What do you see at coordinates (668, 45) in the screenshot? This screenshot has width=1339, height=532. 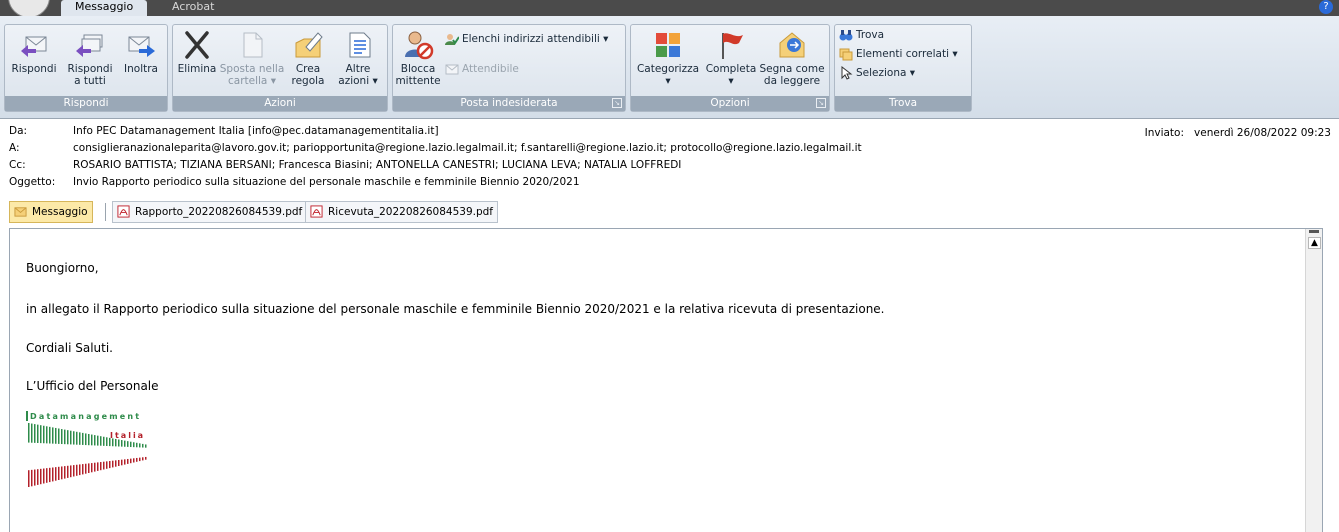 I see `categorize-icon` at bounding box center [668, 45].